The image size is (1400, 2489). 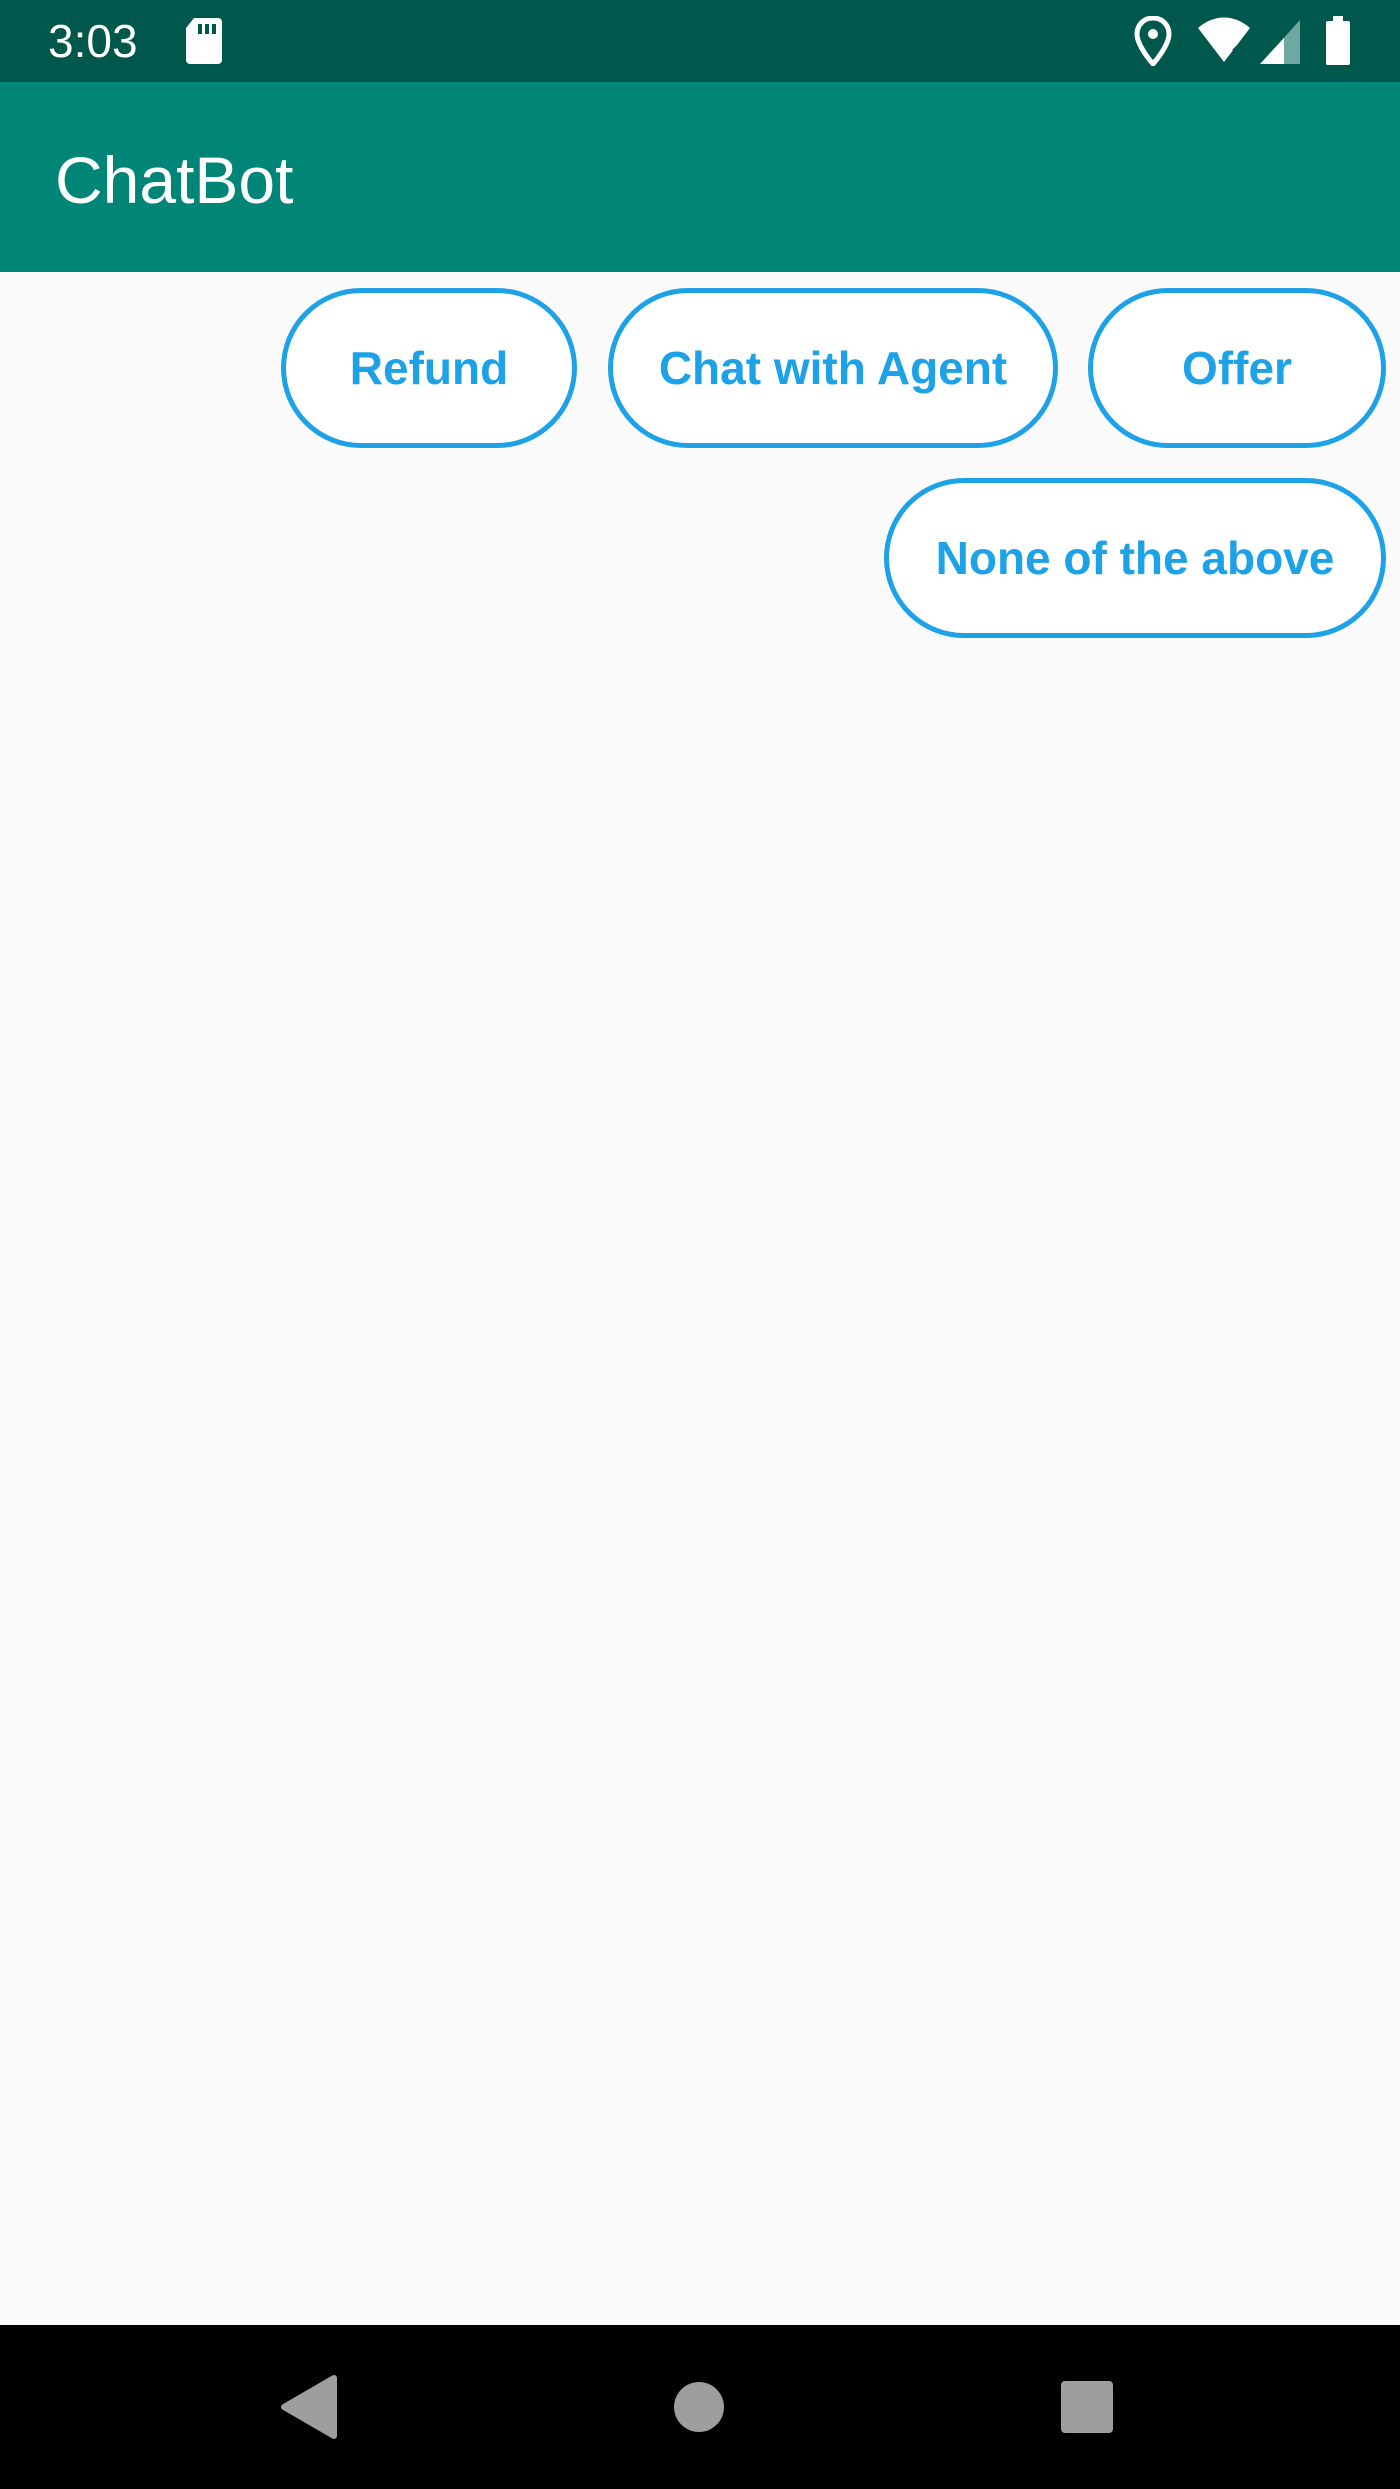 What do you see at coordinates (429, 368) in the screenshot?
I see `refund-button: Refund` at bounding box center [429, 368].